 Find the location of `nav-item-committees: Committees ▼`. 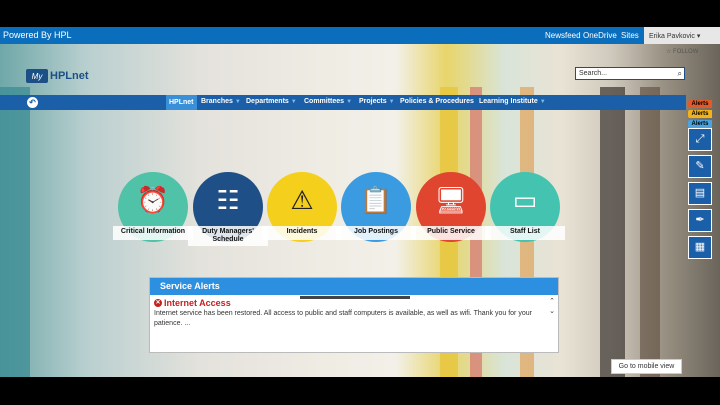

nav-item-committees: Committees ▼ is located at coordinates (328, 101).